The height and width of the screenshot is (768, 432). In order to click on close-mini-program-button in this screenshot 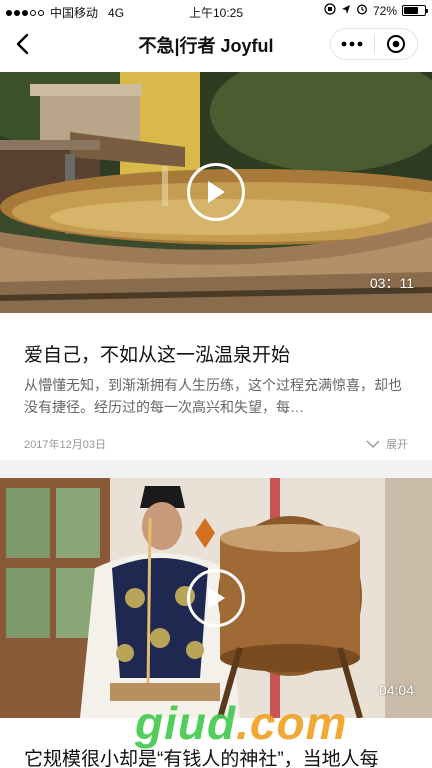, I will do `click(395, 44)`.